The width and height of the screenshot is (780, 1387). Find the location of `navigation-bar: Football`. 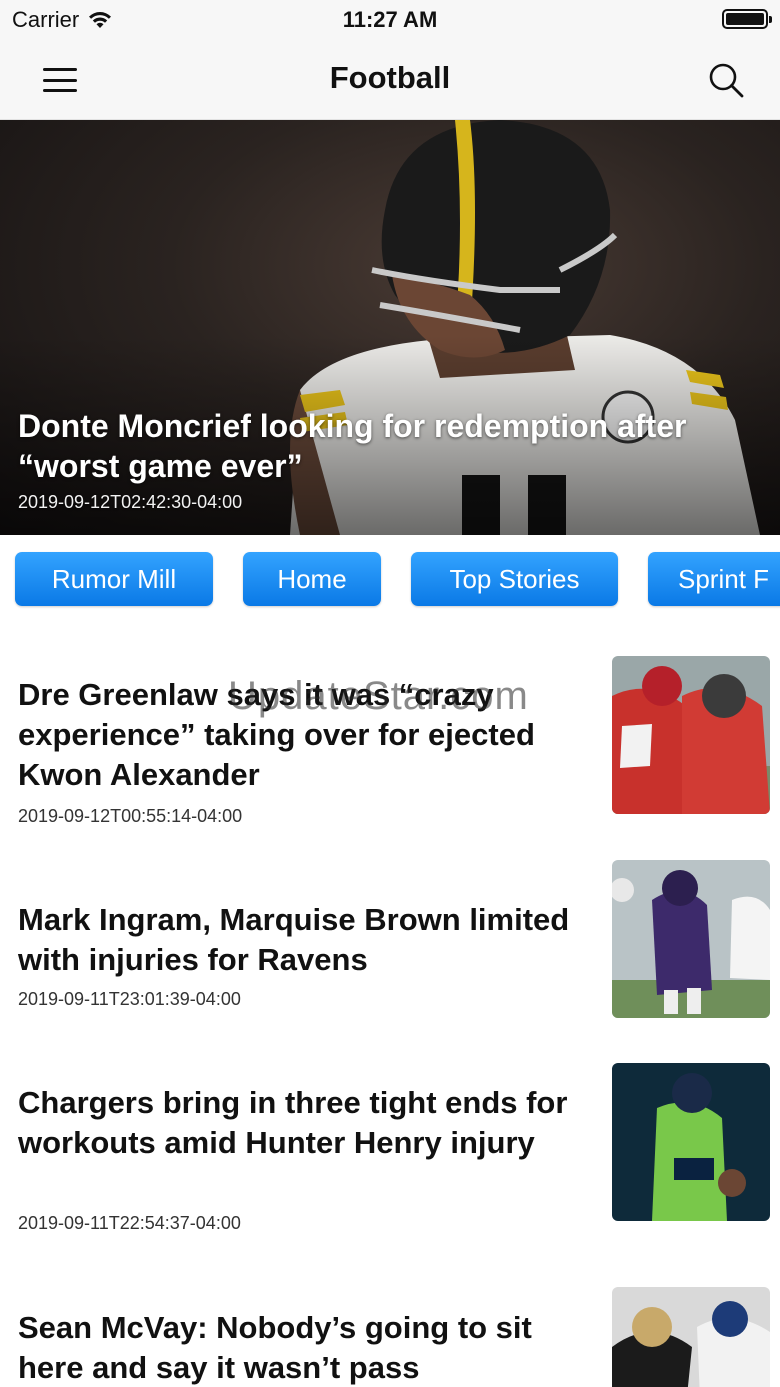

navigation-bar: Football is located at coordinates (390, 80).